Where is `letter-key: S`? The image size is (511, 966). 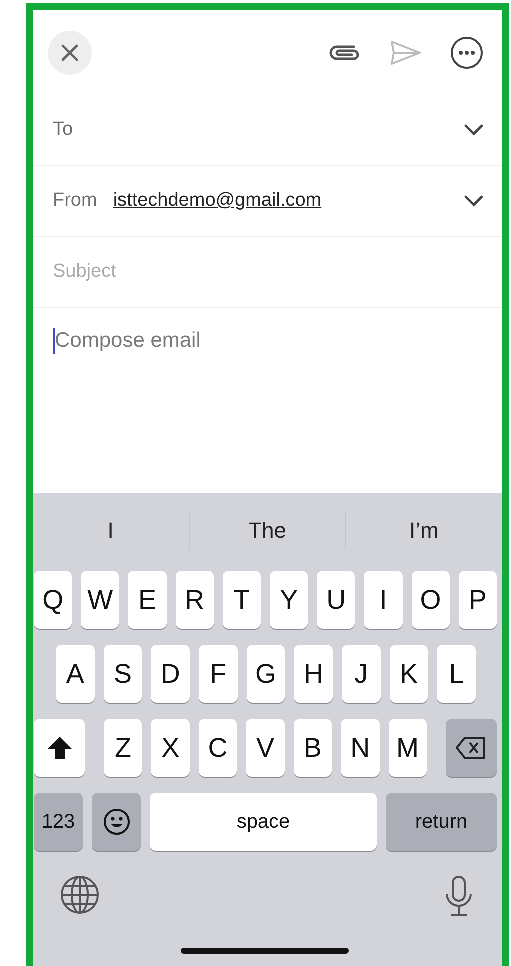
letter-key: S is located at coordinates (123, 674).